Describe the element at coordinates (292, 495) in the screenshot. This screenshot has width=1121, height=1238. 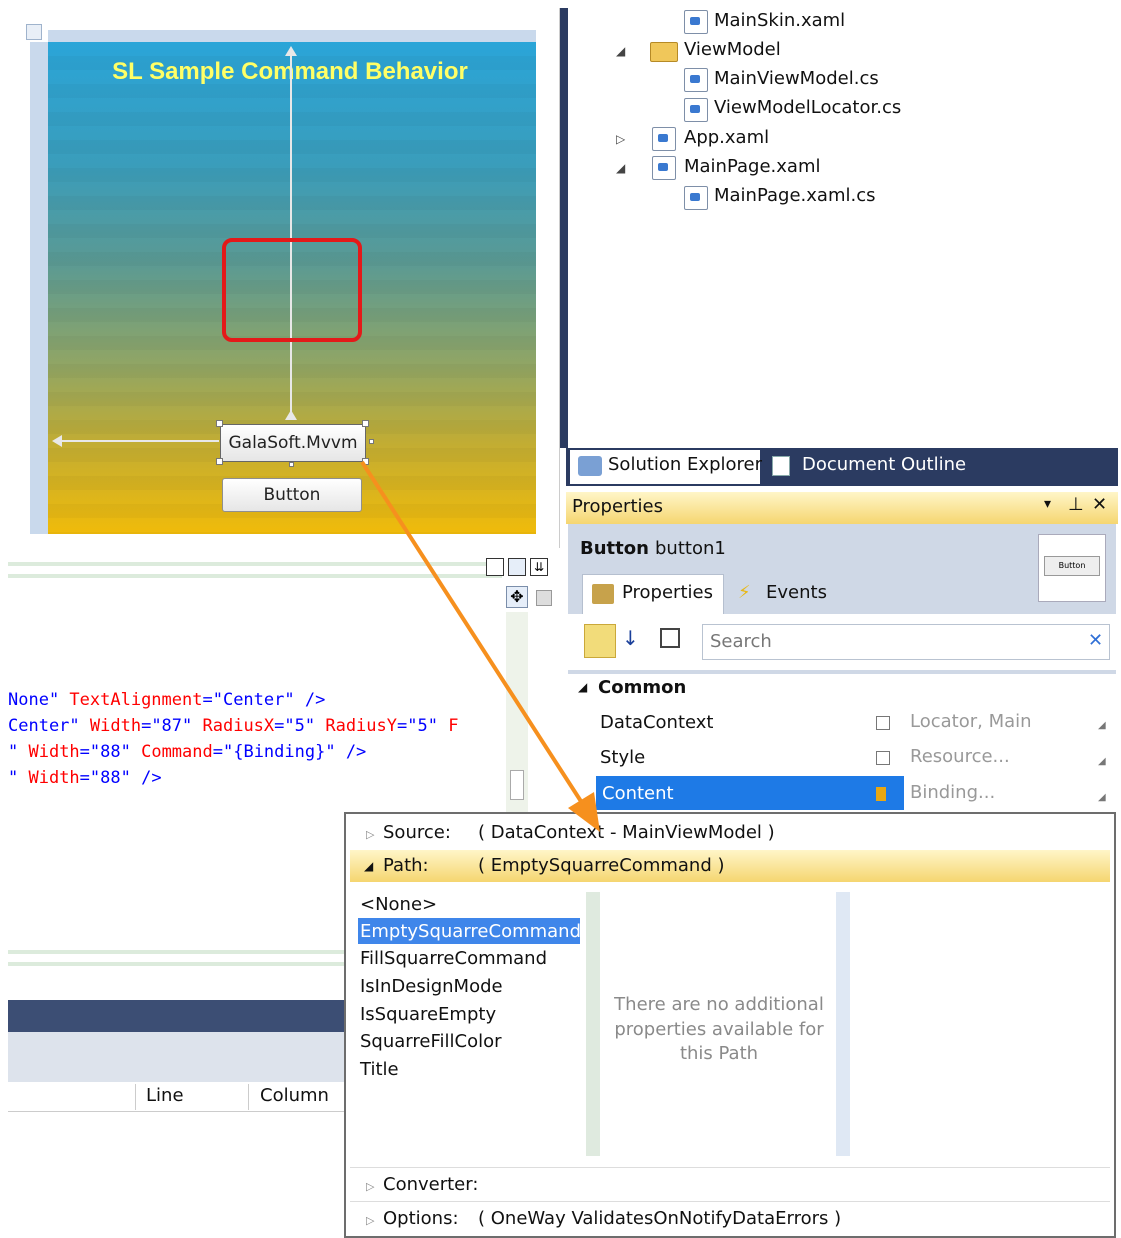
I see `sample-button: Button` at that location.